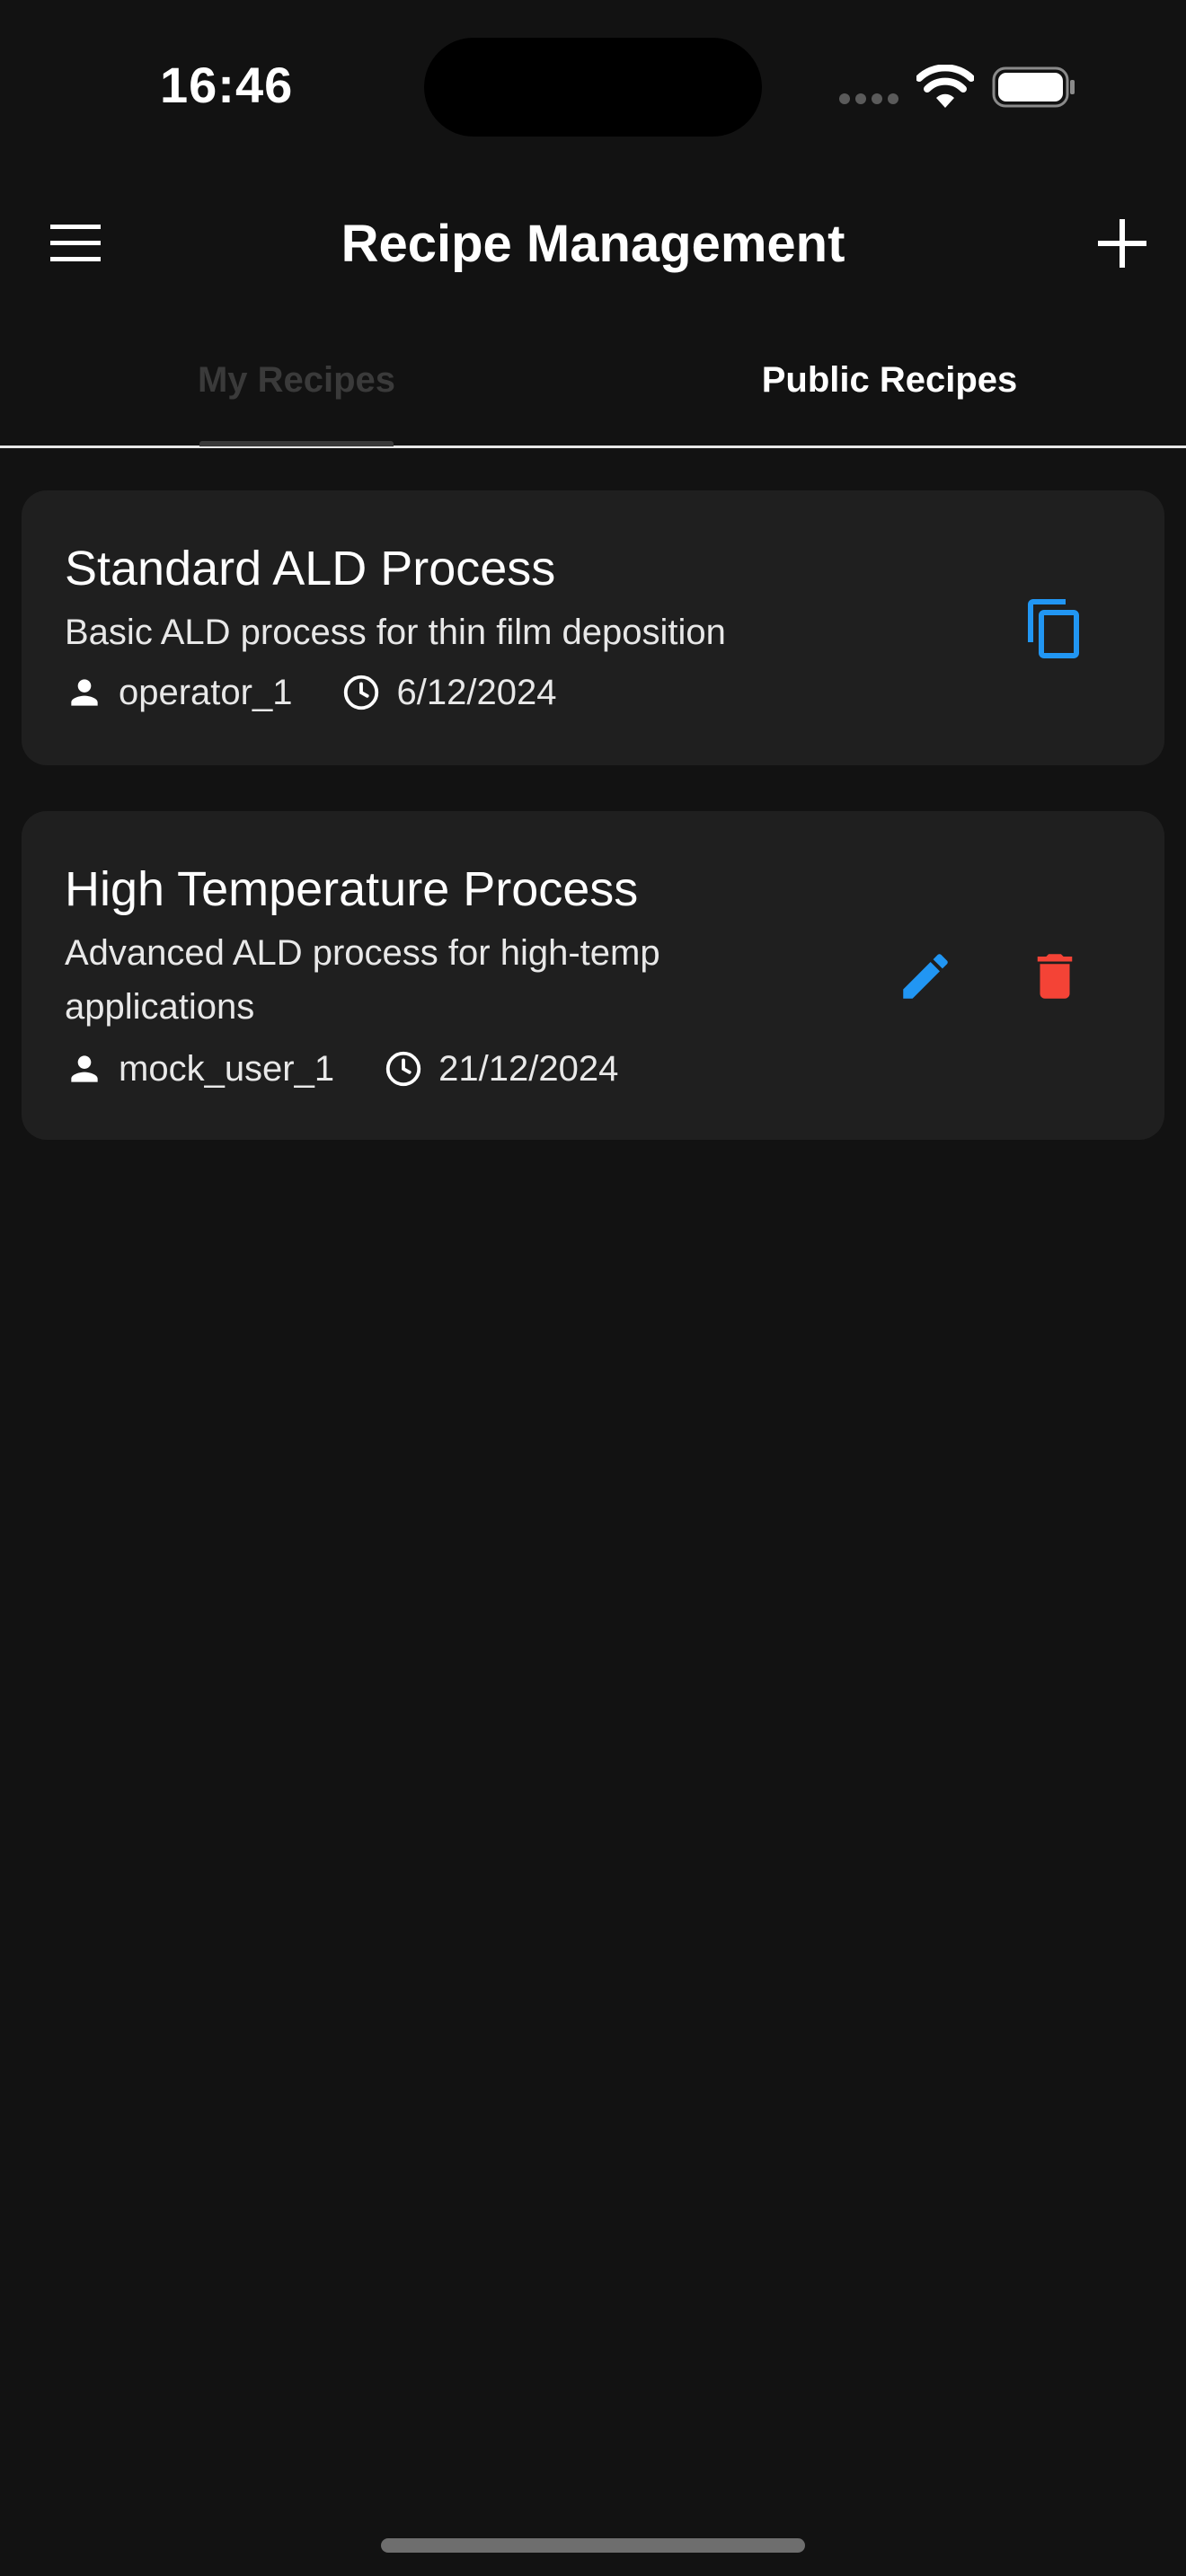 This screenshot has height=2576, width=1186. I want to click on wifi-icon, so click(945, 86).